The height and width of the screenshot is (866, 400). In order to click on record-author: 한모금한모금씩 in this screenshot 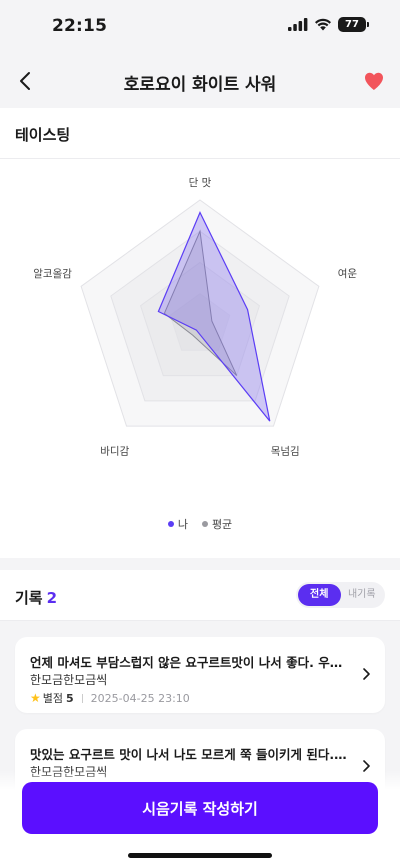, I will do `click(69, 680)`.